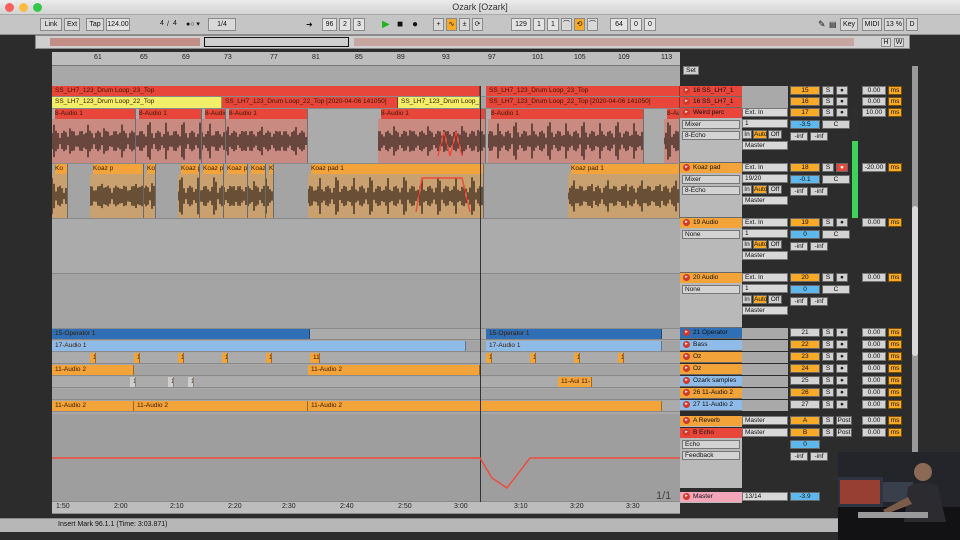 The width and height of the screenshot is (960, 540). I want to click on loop-length-sixteenth: 0, so click(650, 24).